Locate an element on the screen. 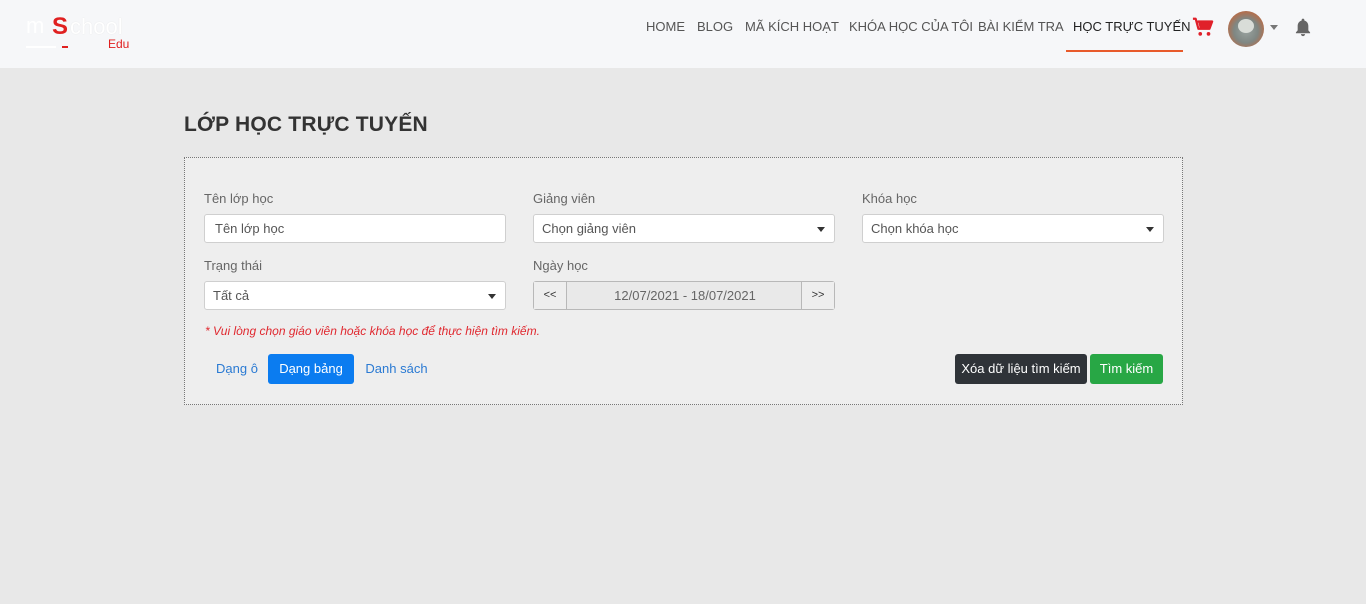 This screenshot has height=604, width=1366. nav-item-activation-code: MÃ KÍCH HOẠT is located at coordinates (792, 27).